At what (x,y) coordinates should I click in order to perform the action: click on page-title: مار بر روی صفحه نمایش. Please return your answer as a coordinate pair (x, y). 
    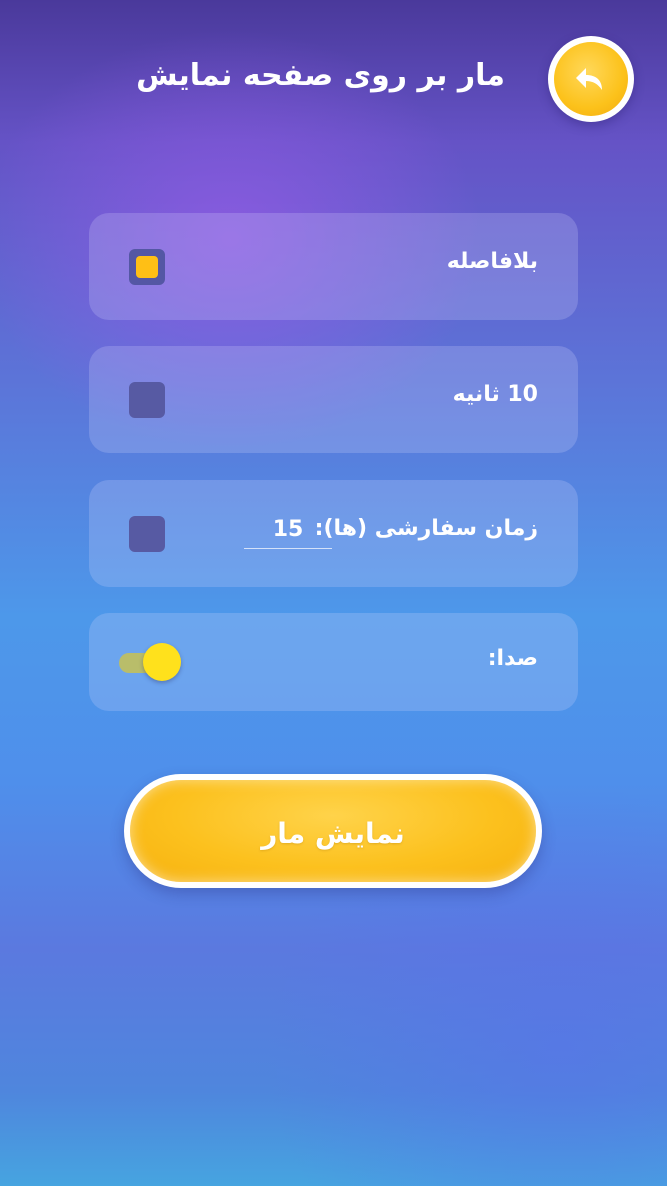
    Looking at the image, I should click on (320, 75).